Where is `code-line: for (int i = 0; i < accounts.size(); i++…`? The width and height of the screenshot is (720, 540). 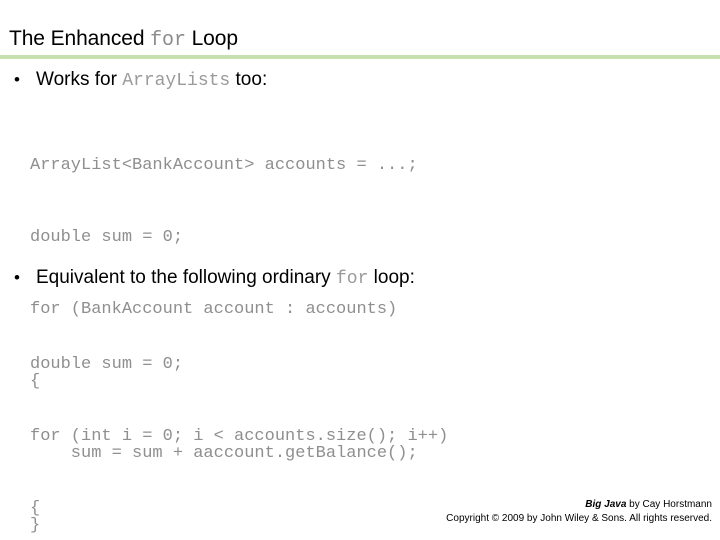 code-line: for (int i = 0; i < accounts.size(); i++… is located at coordinates (239, 436).